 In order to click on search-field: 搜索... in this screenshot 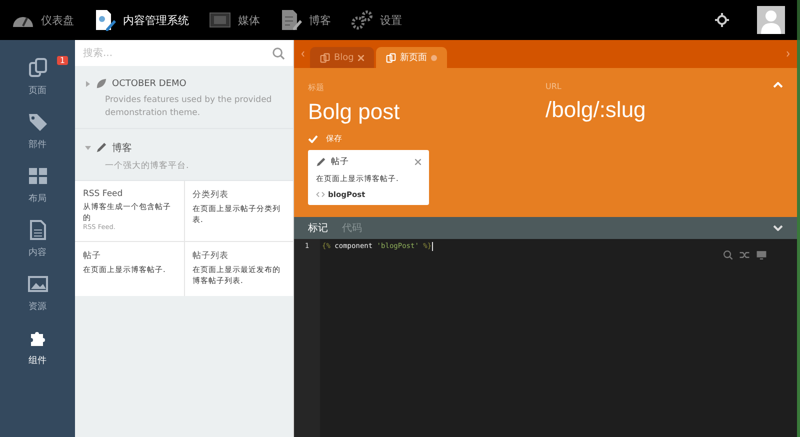, I will do `click(184, 53)`.